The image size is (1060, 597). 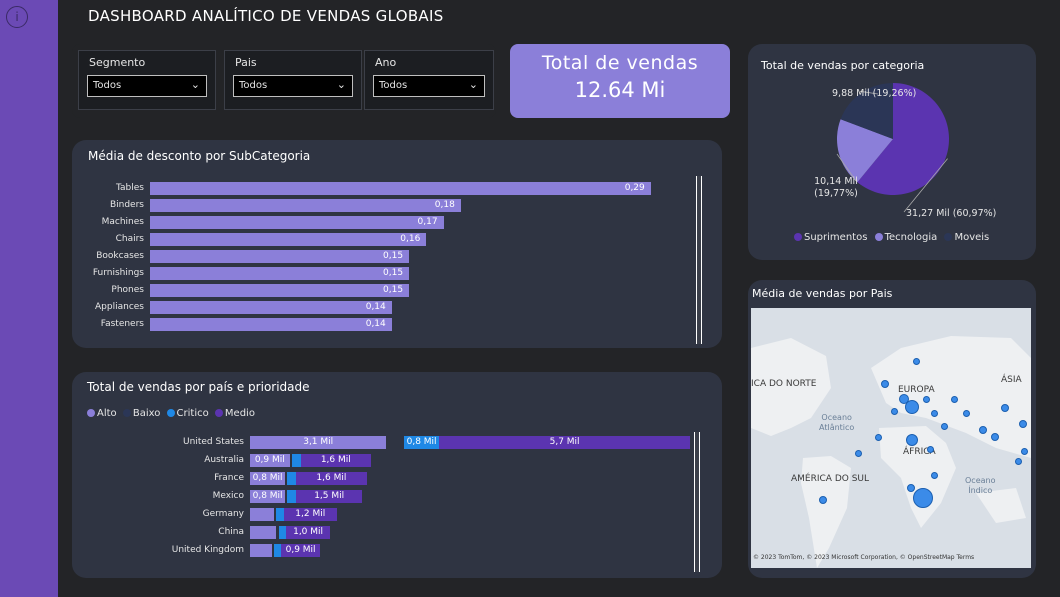 I want to click on bar-segment-medio: 0,9 Mil, so click(x=300, y=550).